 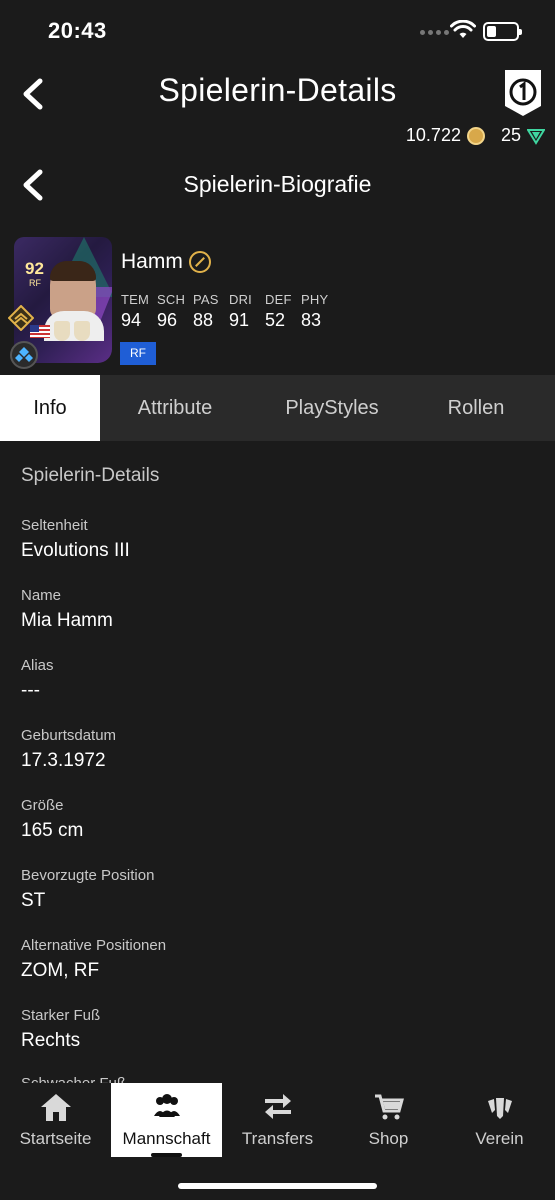 What do you see at coordinates (499, 1120) in the screenshot?
I see `nav-verein: Verein` at bounding box center [499, 1120].